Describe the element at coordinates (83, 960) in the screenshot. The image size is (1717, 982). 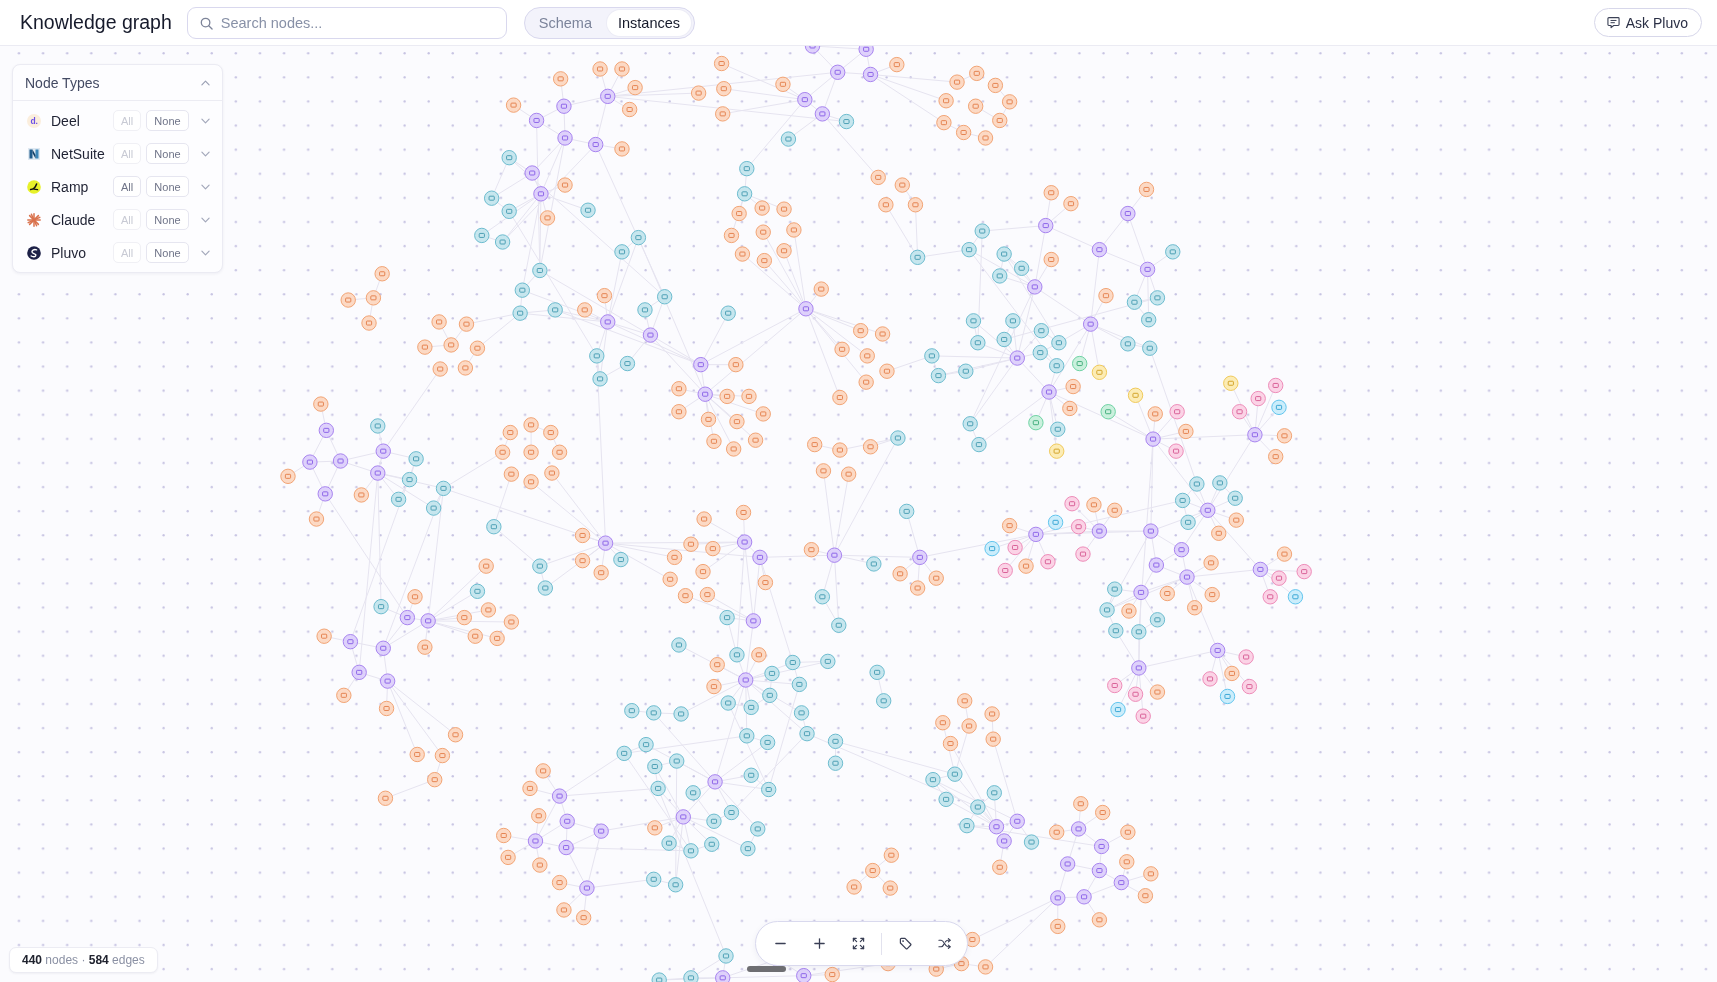
I see `graph-stats: 440 nodes · 584 edges` at that location.